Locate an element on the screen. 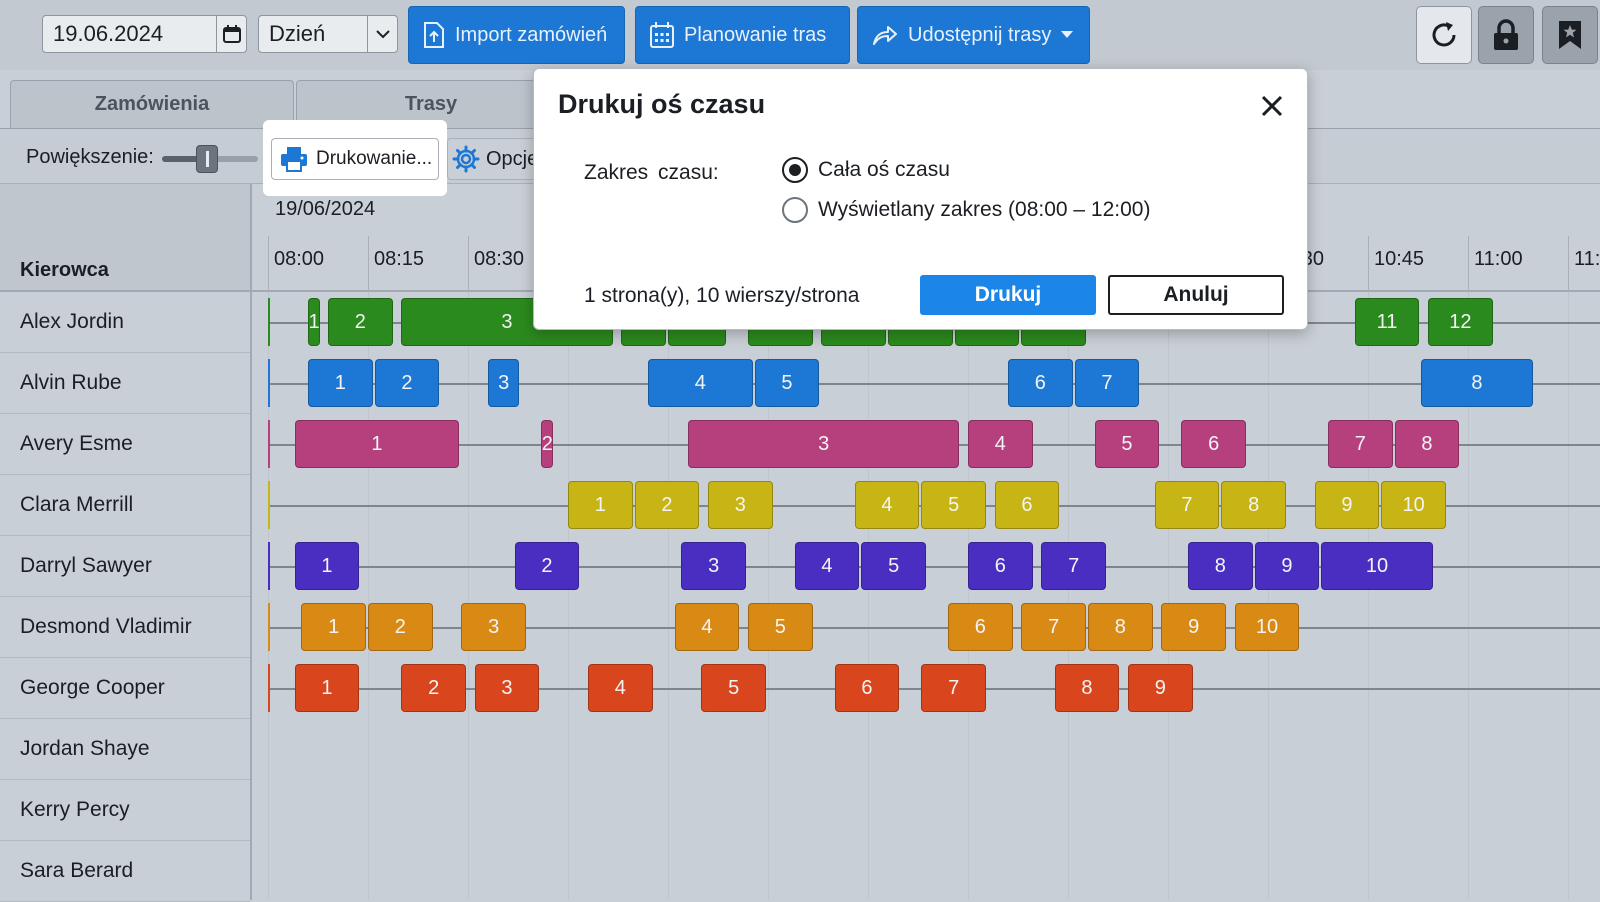 The height and width of the screenshot is (902, 1600). driver-row: Sara Berard is located at coordinates (125, 871).